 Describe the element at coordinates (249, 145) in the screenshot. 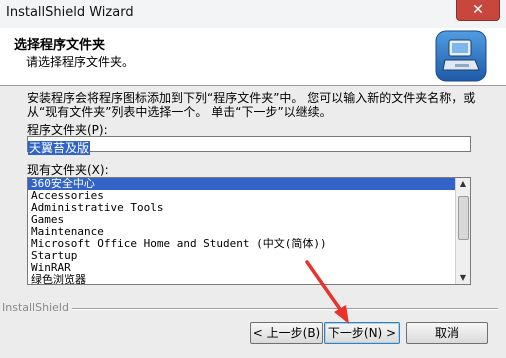

I see `program-folder-input: 天翼苔及版` at that location.